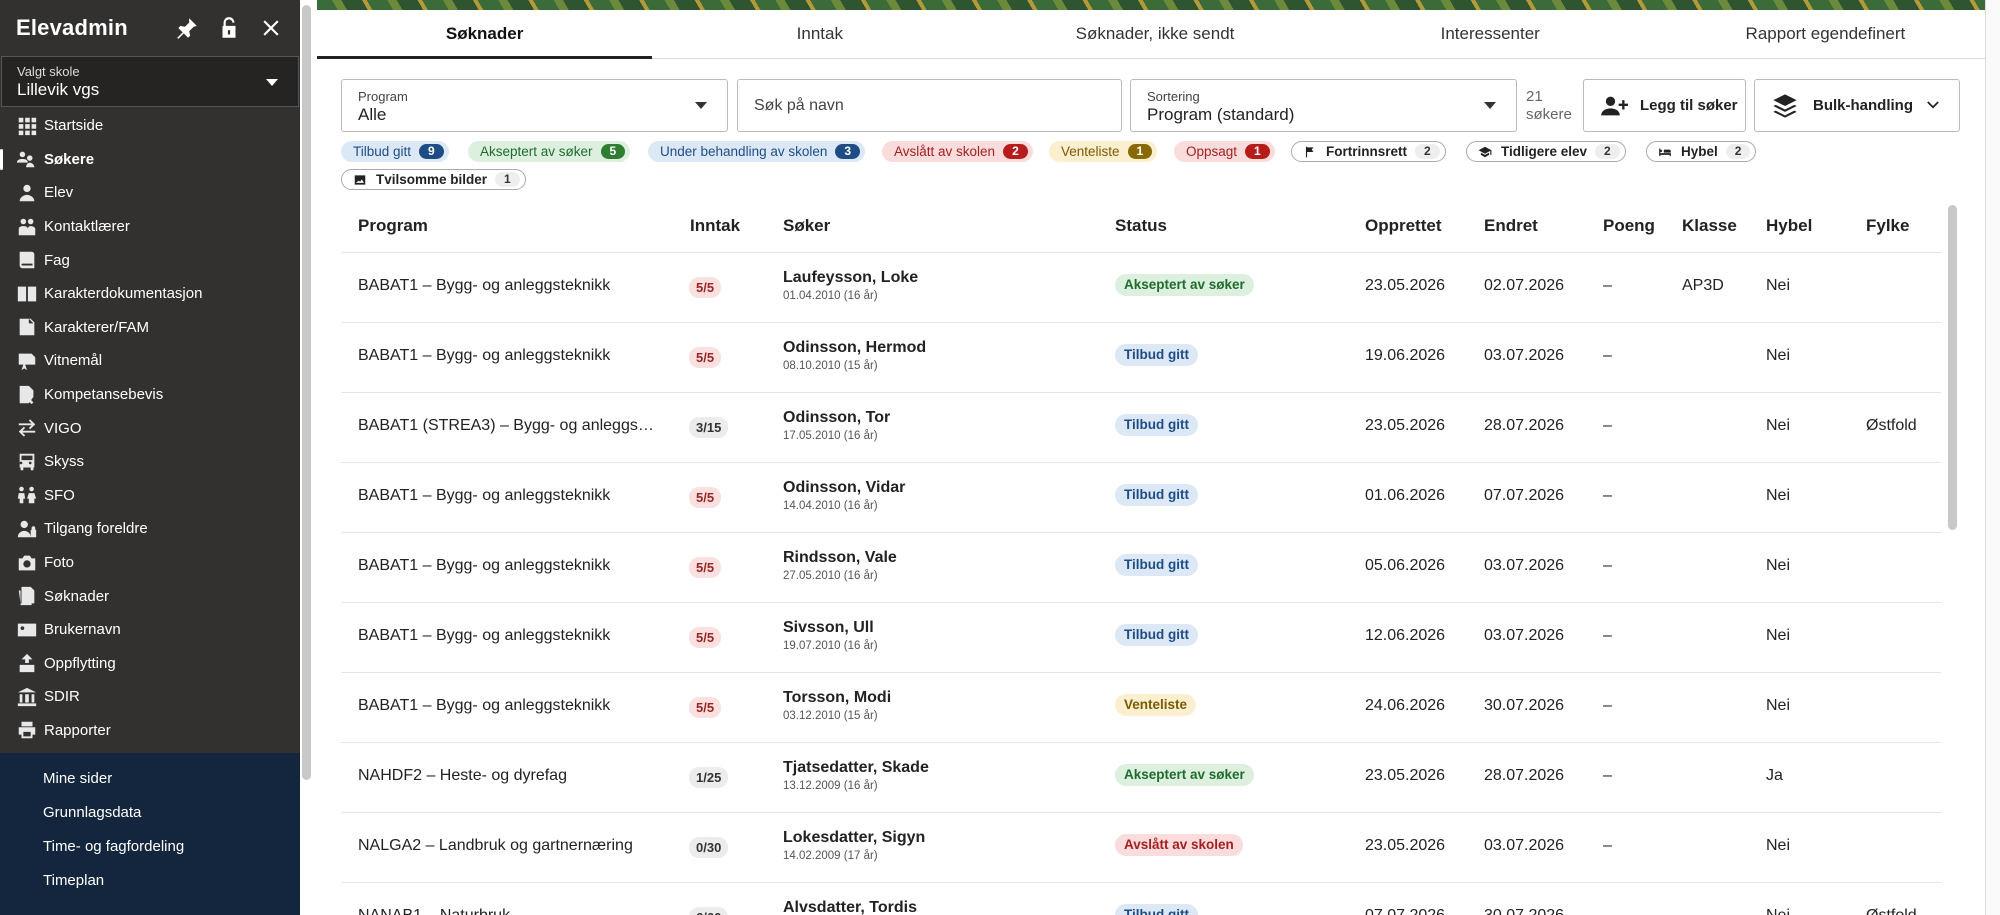 The image size is (2000, 915). Describe the element at coordinates (150, 361) in the screenshot. I see `sidebar-item-vitnemål: Vitnemål` at that location.